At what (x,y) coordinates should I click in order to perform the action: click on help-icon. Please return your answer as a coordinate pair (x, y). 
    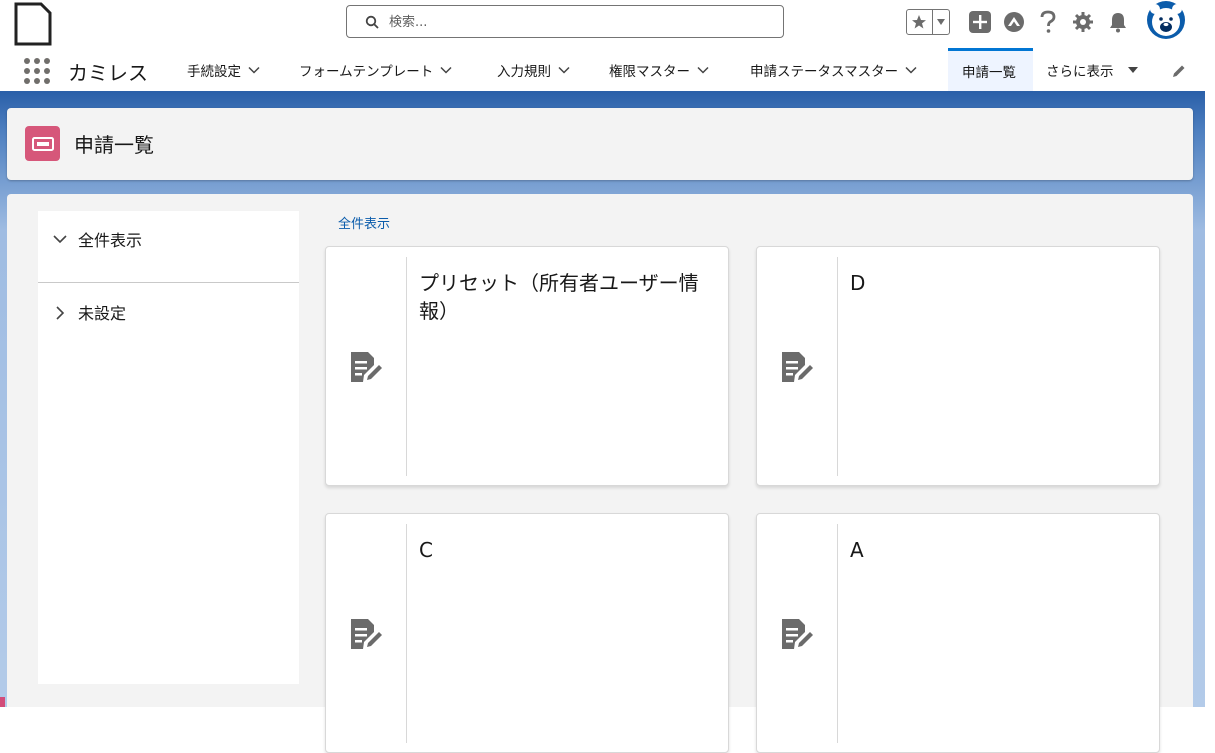
    Looking at the image, I should click on (1048, 22).